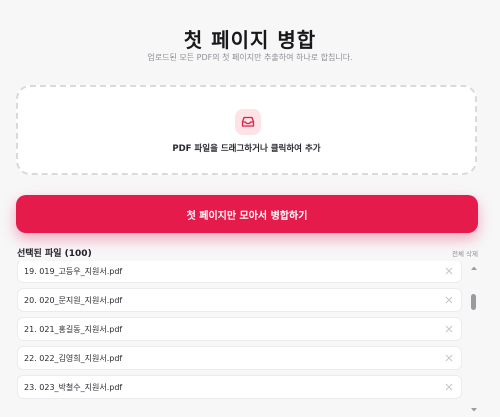  I want to click on file-list-item: 23. 023_박철수_지원서.pdf, so click(239, 387).